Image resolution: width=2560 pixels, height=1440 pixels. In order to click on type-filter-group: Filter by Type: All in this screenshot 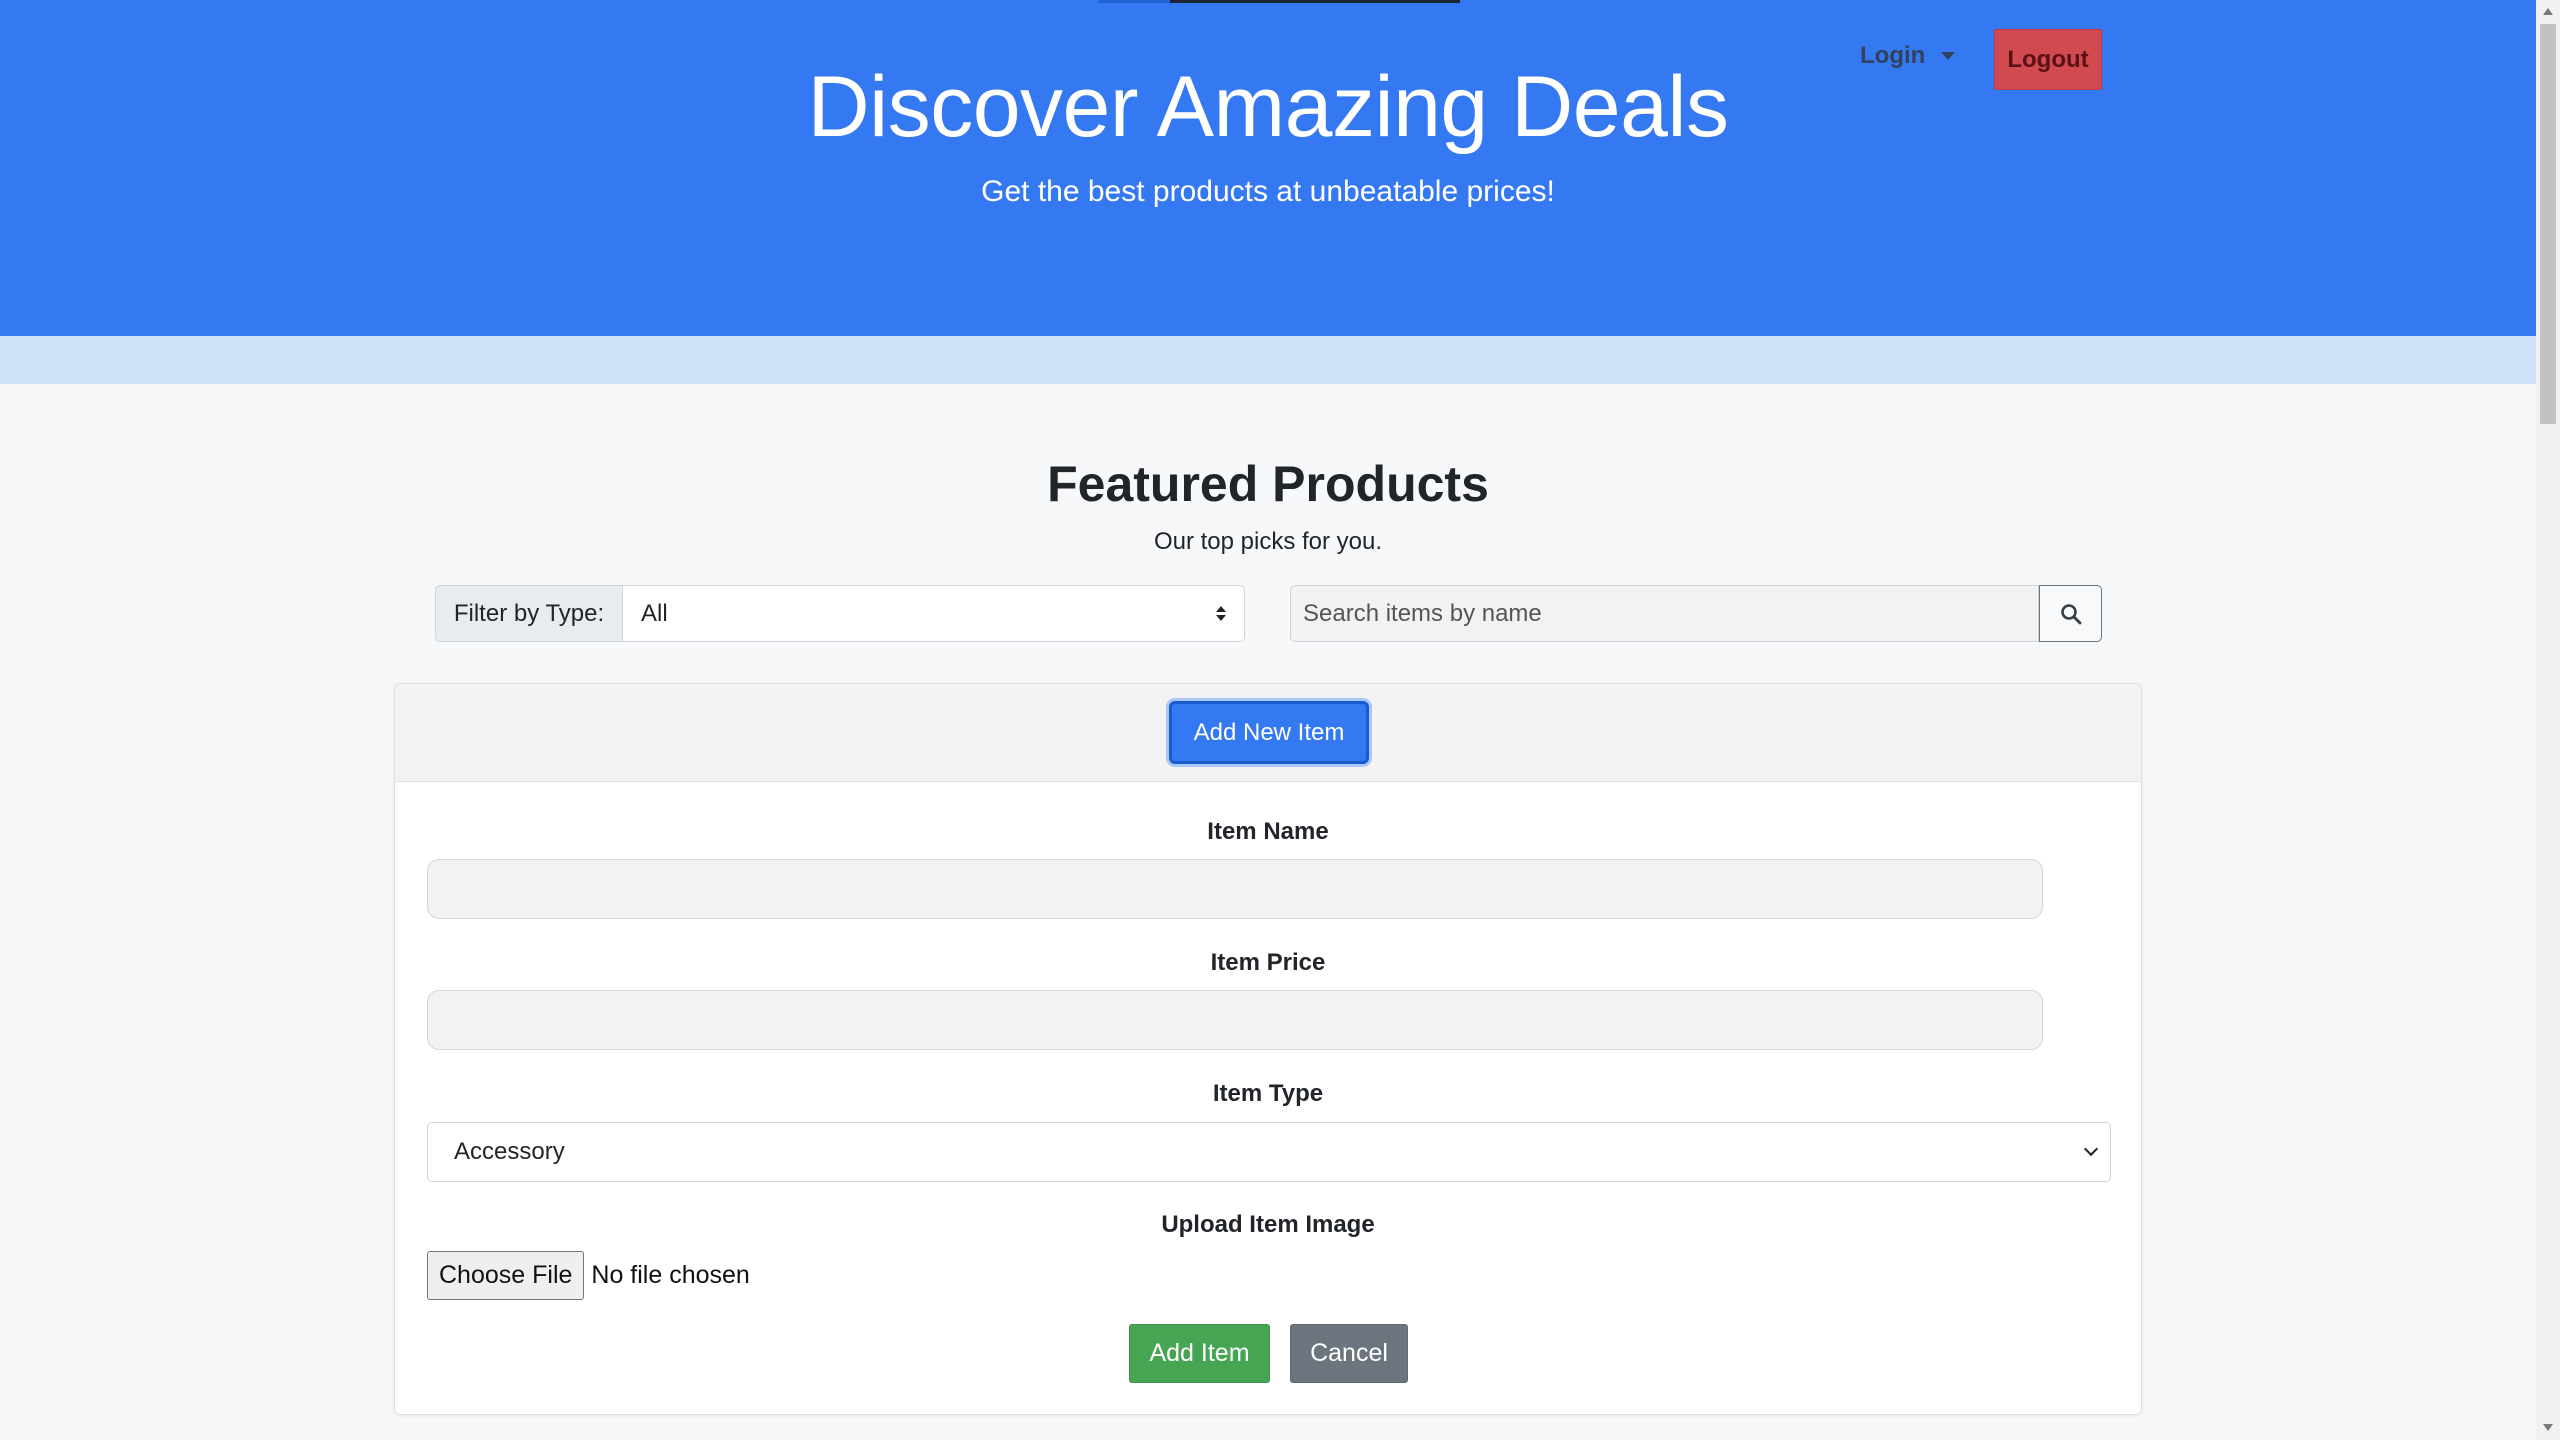, I will do `click(840, 613)`.